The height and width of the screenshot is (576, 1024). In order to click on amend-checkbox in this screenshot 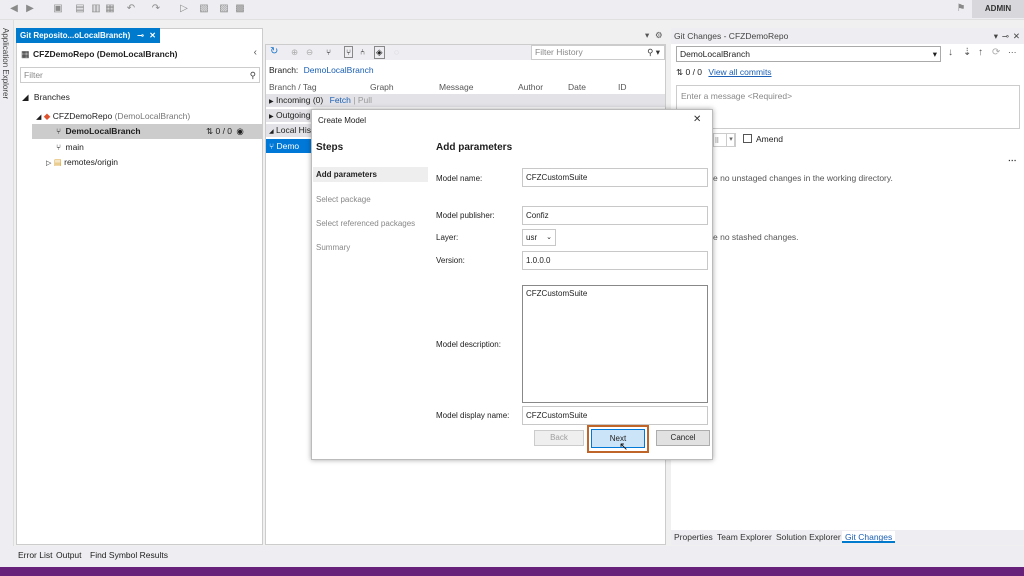, I will do `click(747, 138)`.